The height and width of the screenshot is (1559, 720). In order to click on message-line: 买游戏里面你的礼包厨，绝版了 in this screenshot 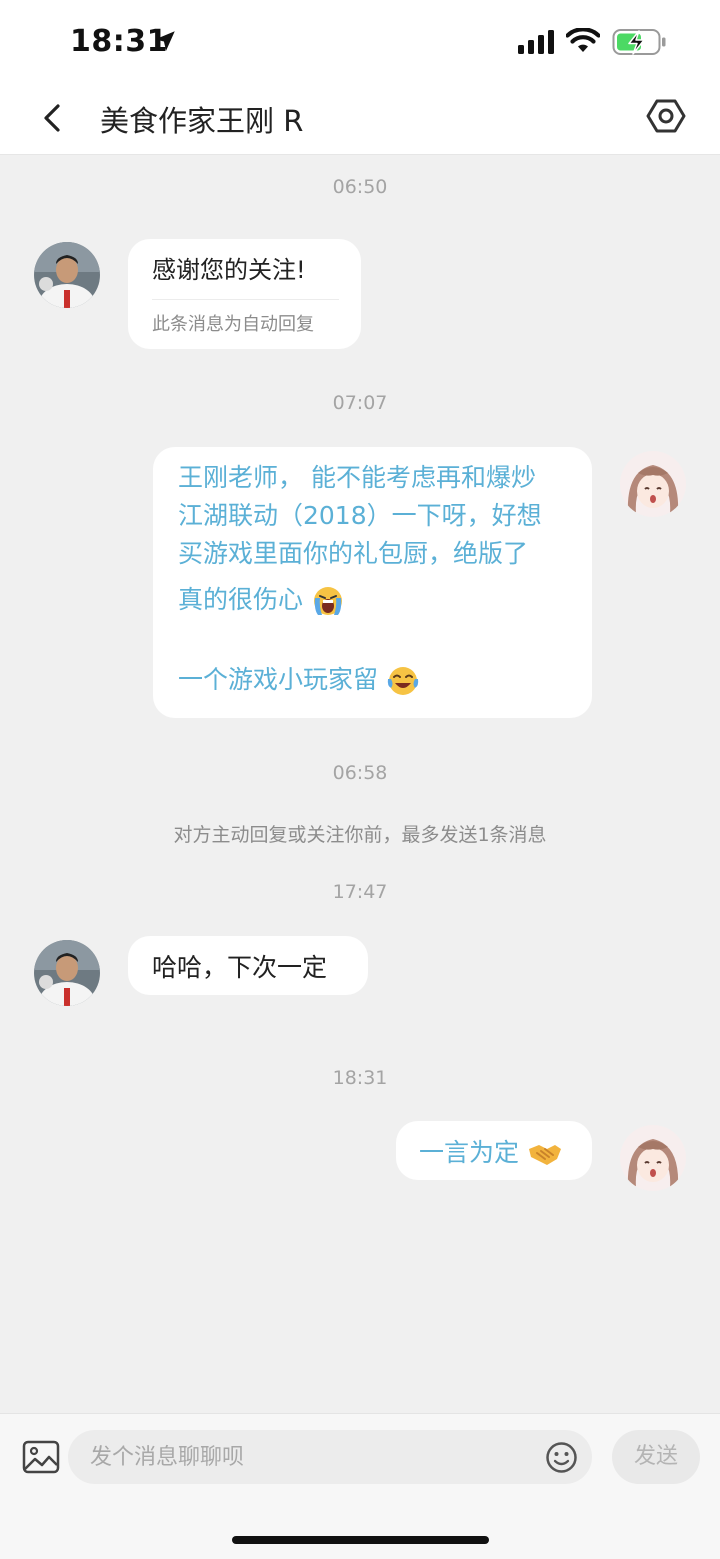, I will do `click(353, 553)`.